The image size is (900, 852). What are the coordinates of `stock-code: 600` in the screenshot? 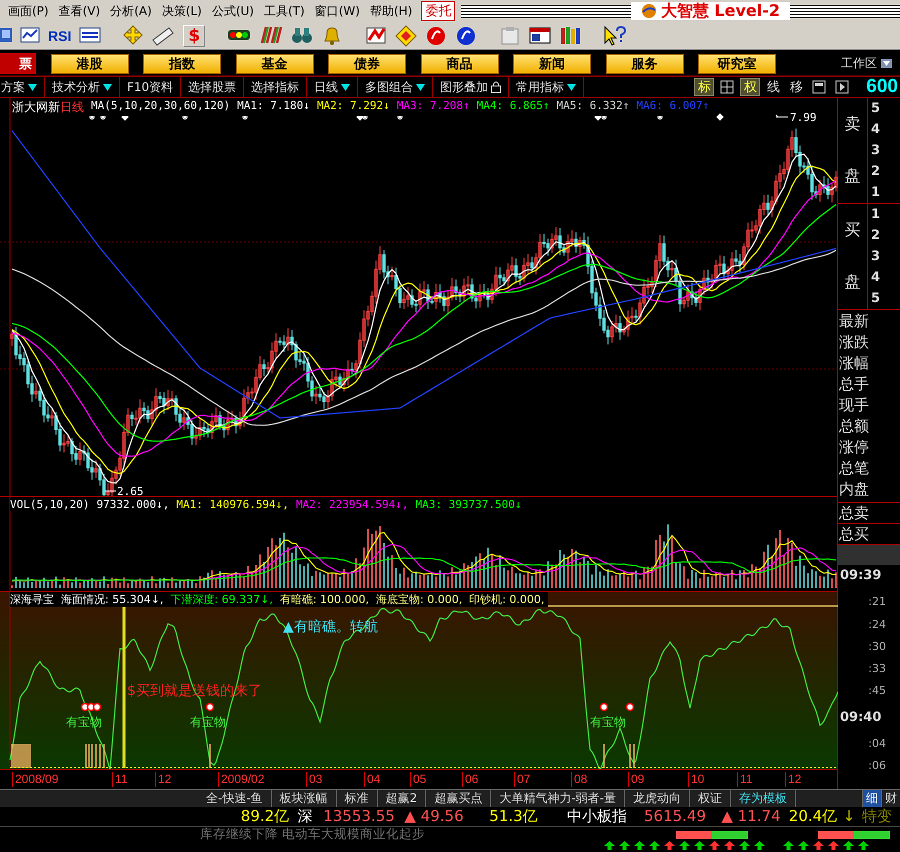 It's located at (882, 87).